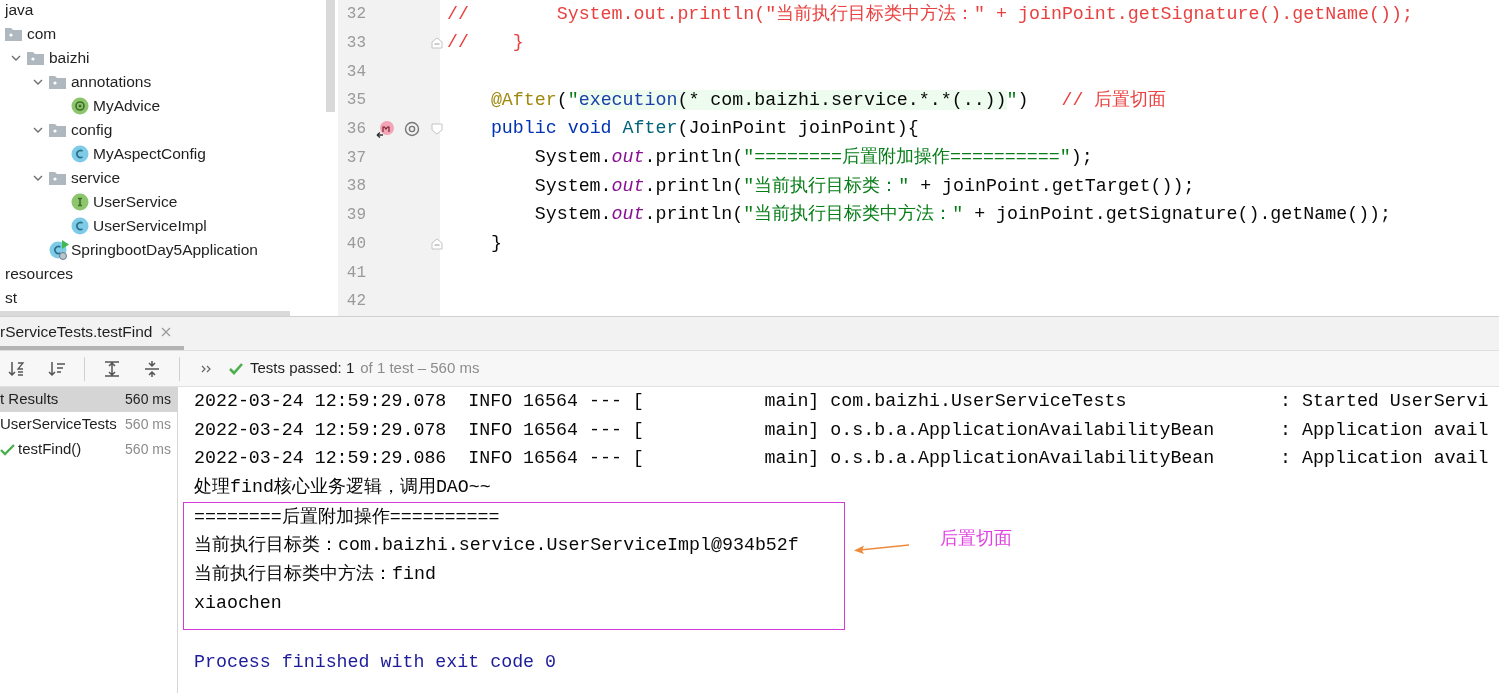 The height and width of the screenshot is (693, 1499). What do you see at coordinates (149, 154) in the screenshot?
I see `tree-item: MyAspectConfig` at bounding box center [149, 154].